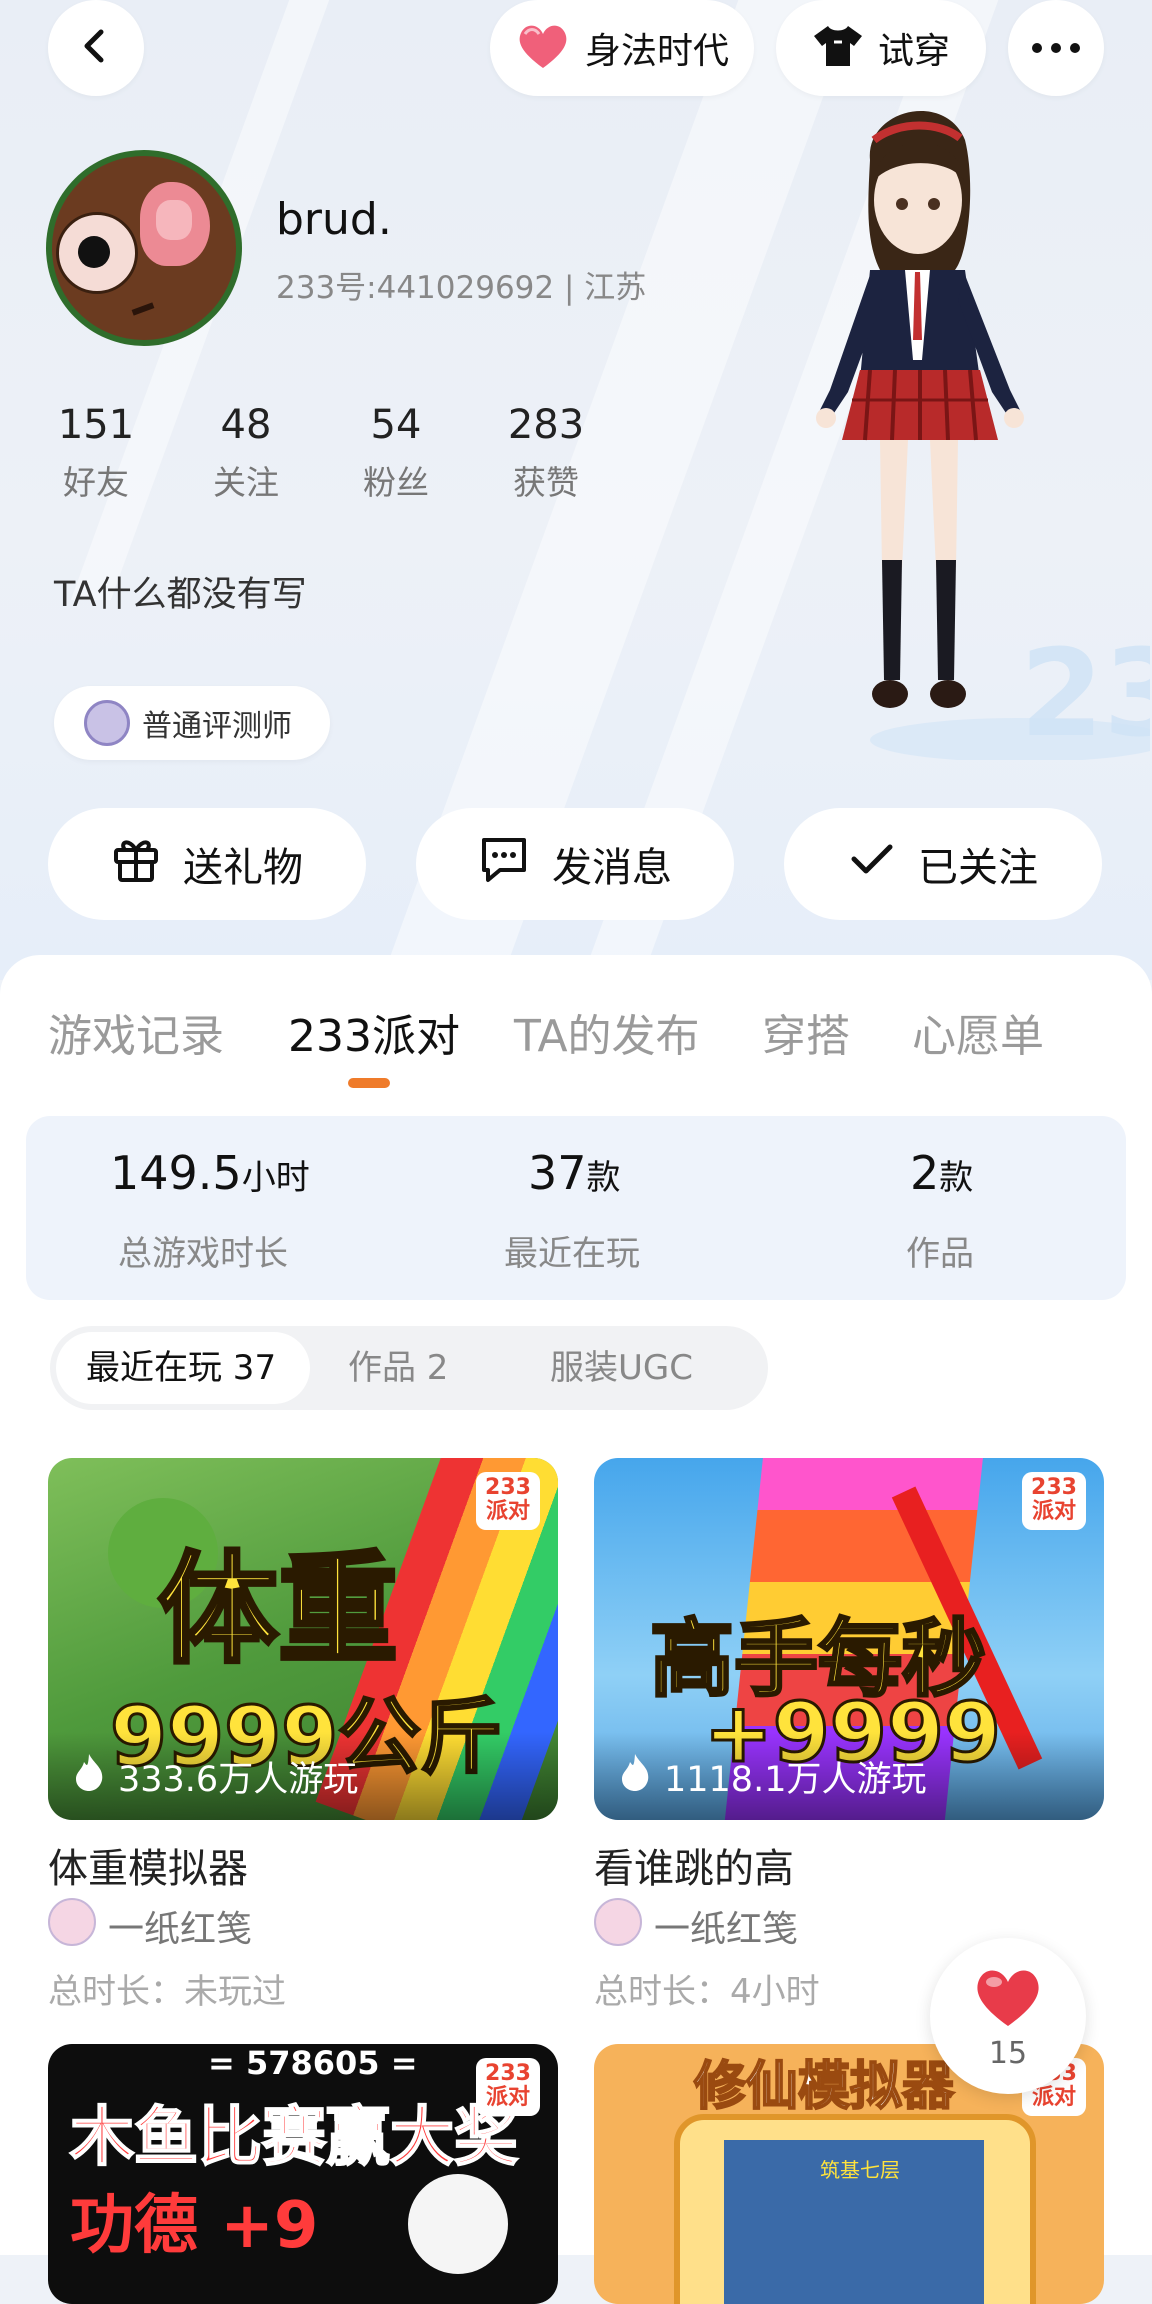 The height and width of the screenshot is (2304, 1152). I want to click on like-count: 15, so click(1008, 2053).